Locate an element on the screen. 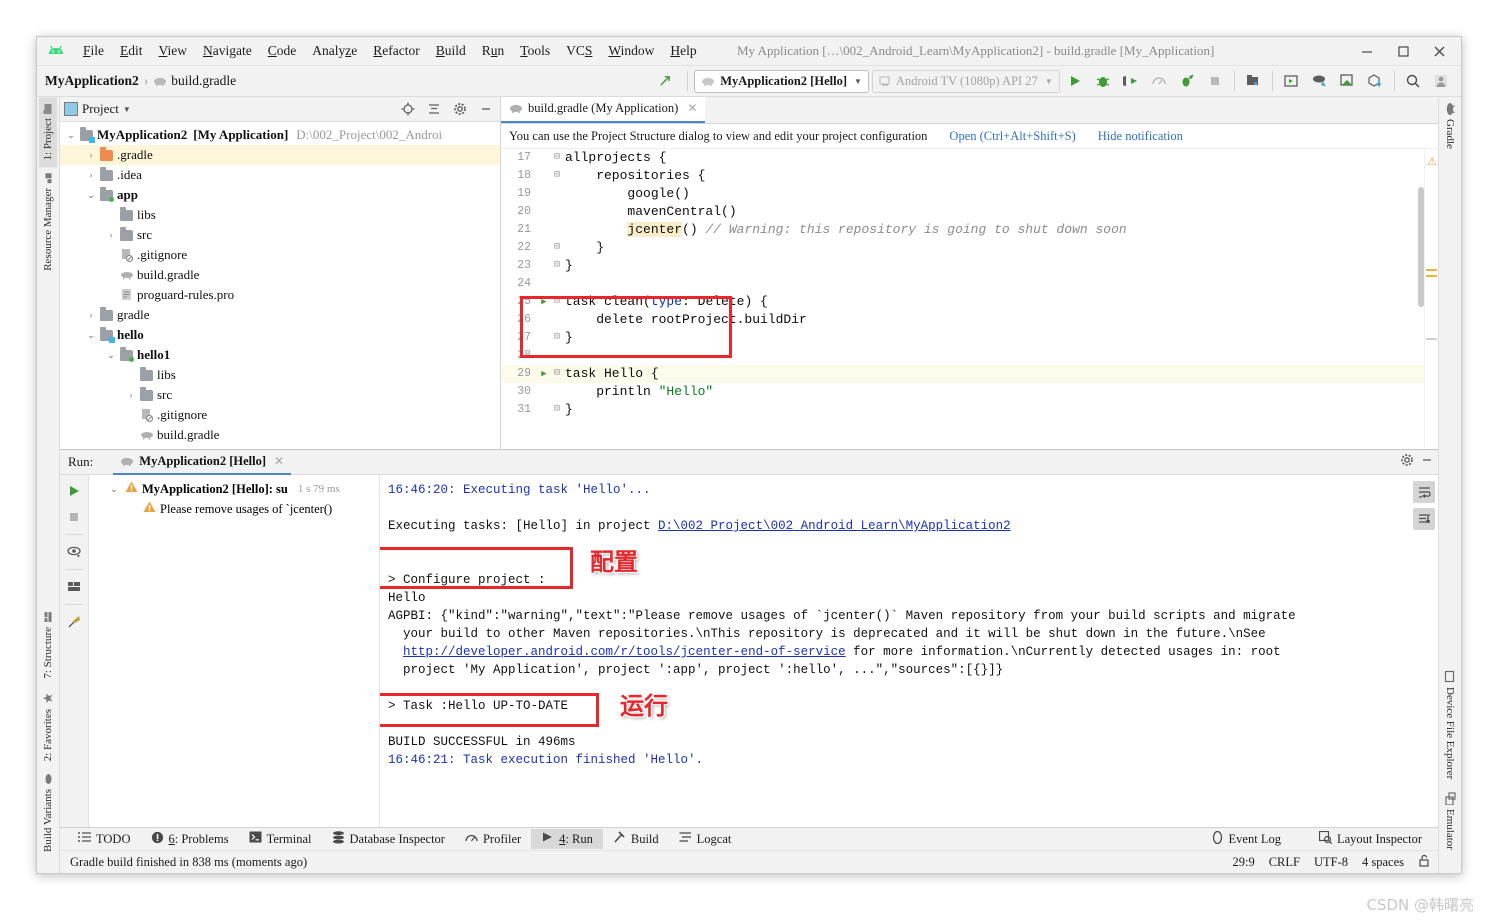 The height and width of the screenshot is (923, 1496). tree-item-hello1: ⌄ hello1 is located at coordinates (280, 355).